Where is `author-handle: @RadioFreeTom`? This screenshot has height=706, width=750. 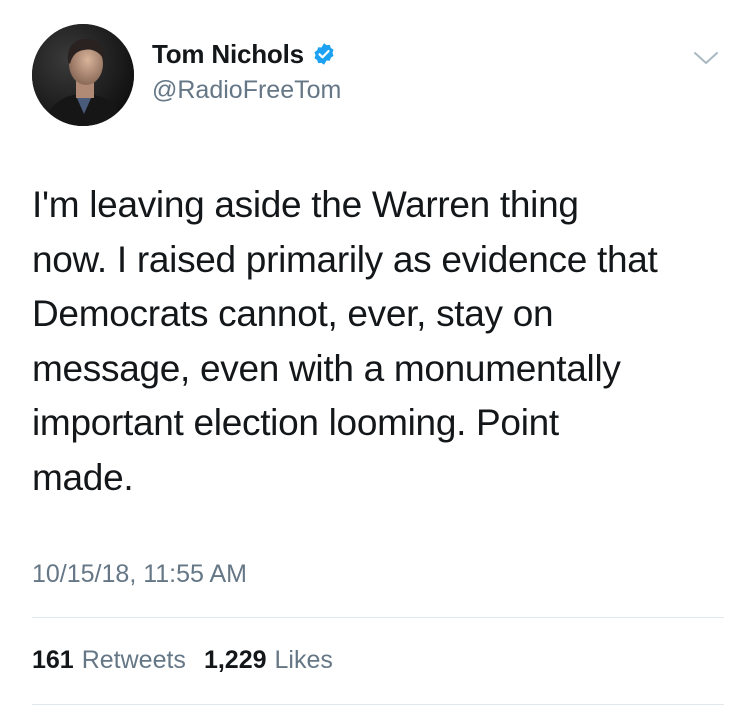 author-handle: @RadioFreeTom is located at coordinates (246, 90).